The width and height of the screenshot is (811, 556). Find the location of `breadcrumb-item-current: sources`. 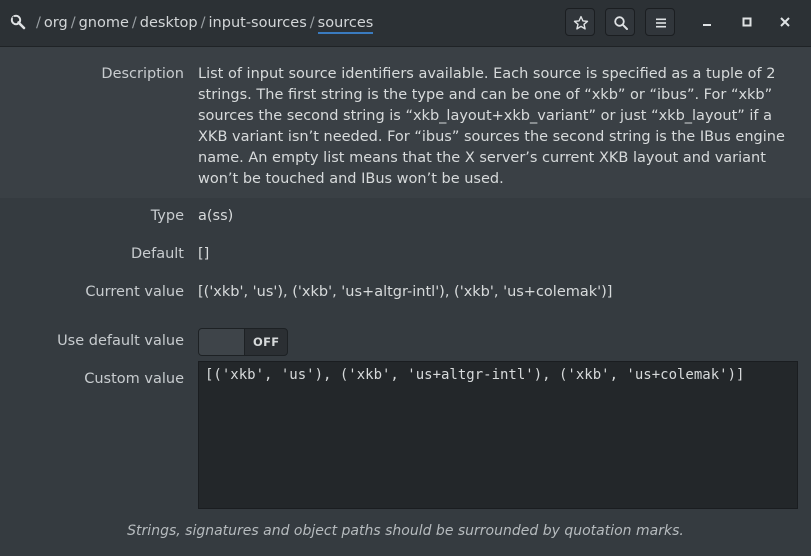

breadcrumb-item-current: sources is located at coordinates (345, 24).